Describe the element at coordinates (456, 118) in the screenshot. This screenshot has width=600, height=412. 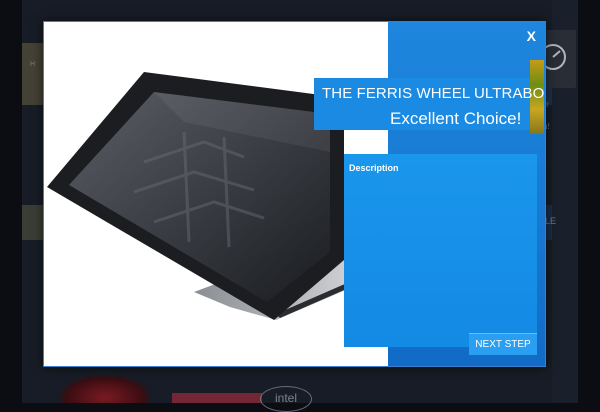
I see `choice-subtitle: Excellent Choice!` at that location.